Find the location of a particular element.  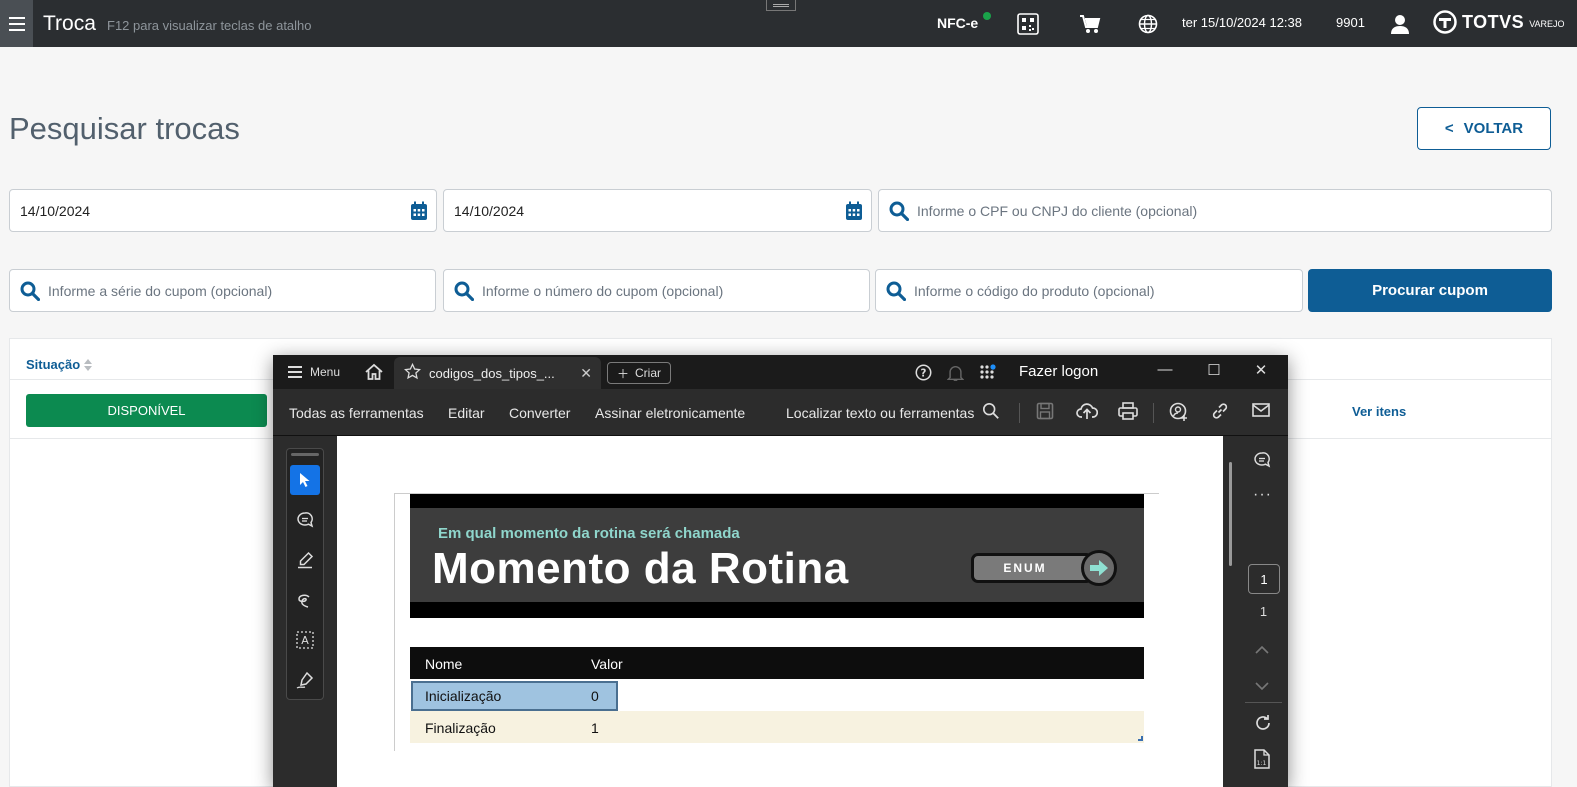

doc-cell: 1 is located at coordinates (595, 728).